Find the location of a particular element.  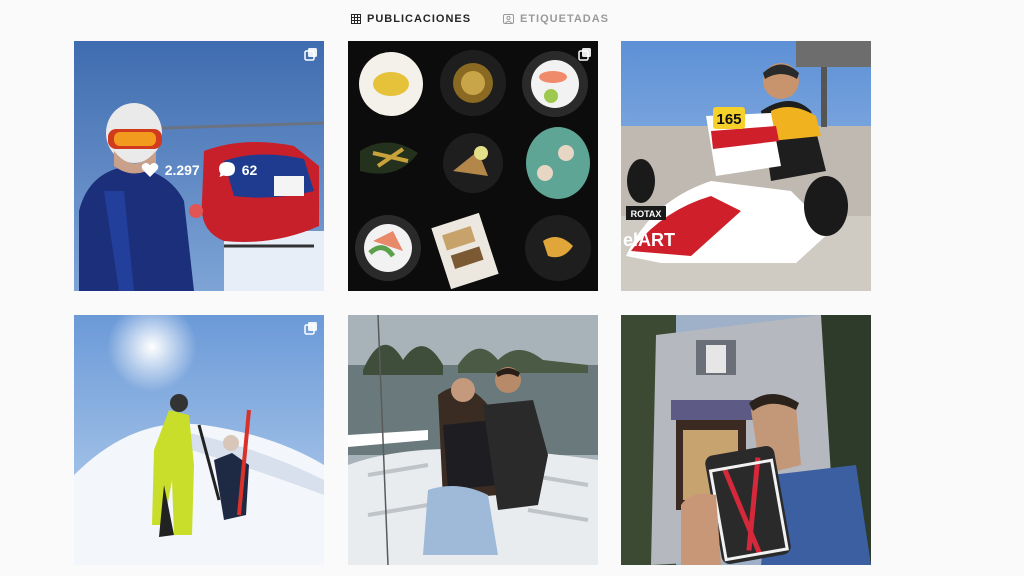

post-image-food-plates is located at coordinates (473, 166).